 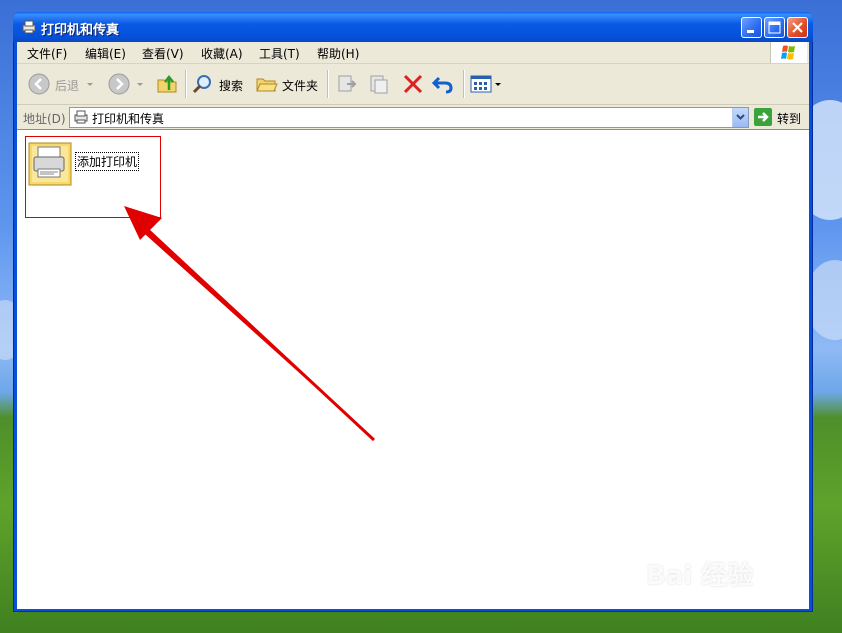 I want to click on address-dropdown-button, so click(x=740, y=117).